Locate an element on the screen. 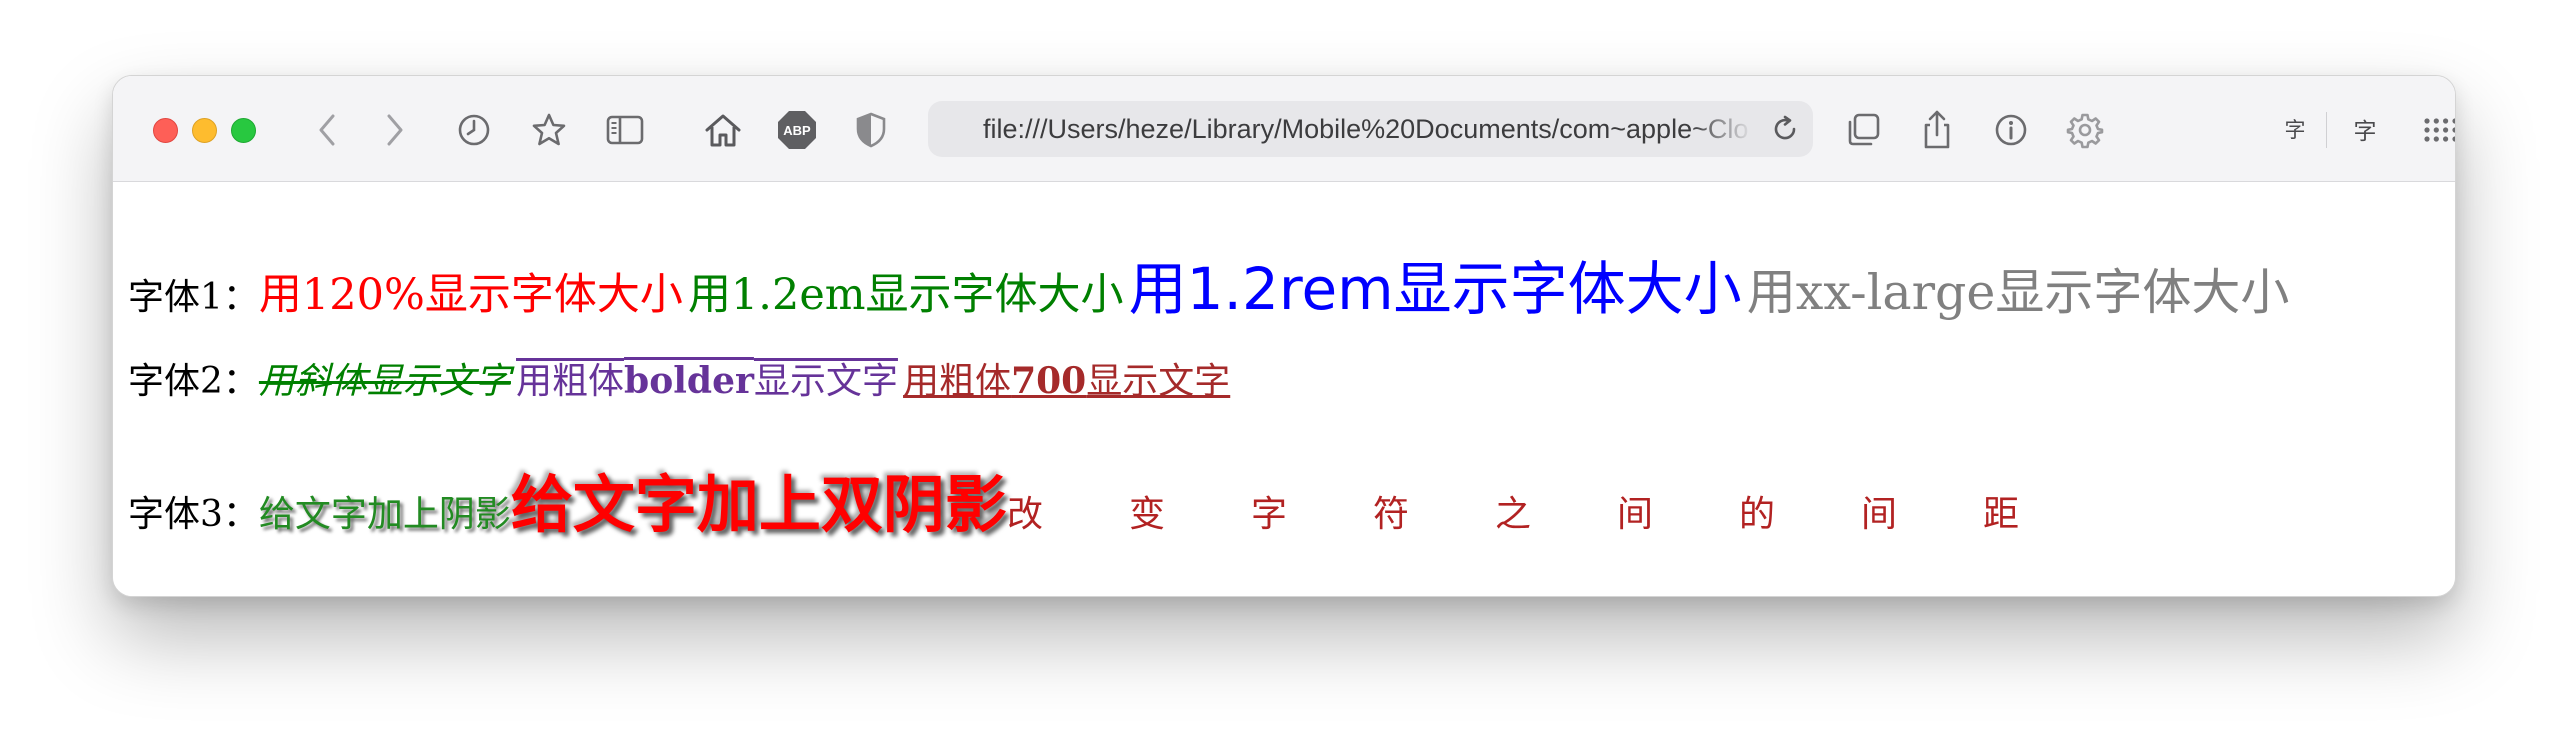 This screenshot has width=2566, height=744. info-icon is located at coordinates (2011, 130).